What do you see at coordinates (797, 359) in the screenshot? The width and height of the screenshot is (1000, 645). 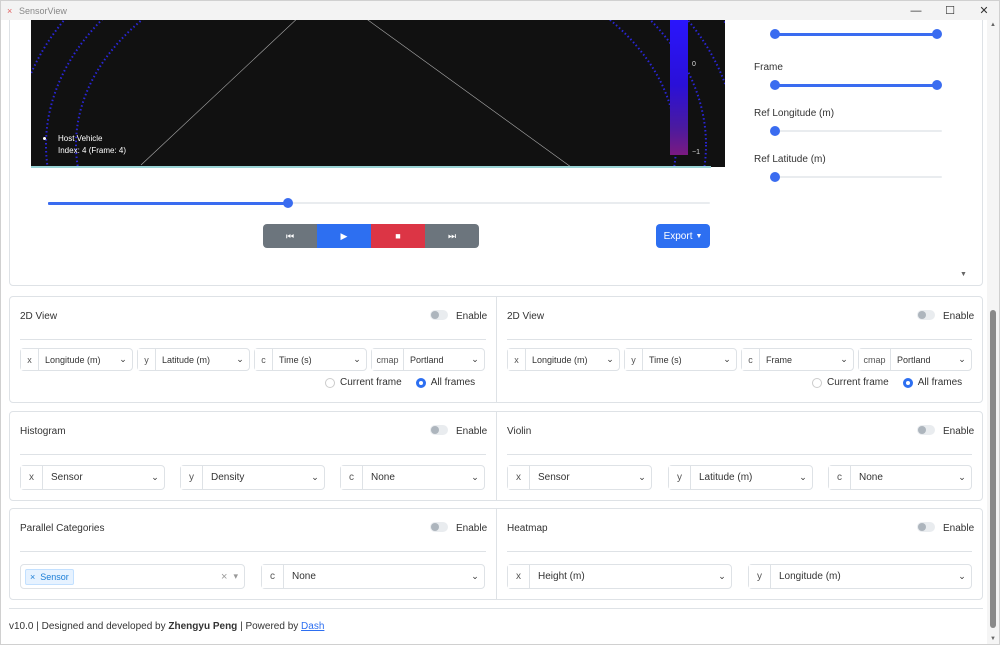 I see `color-dropdown: c Frame ⌄` at bounding box center [797, 359].